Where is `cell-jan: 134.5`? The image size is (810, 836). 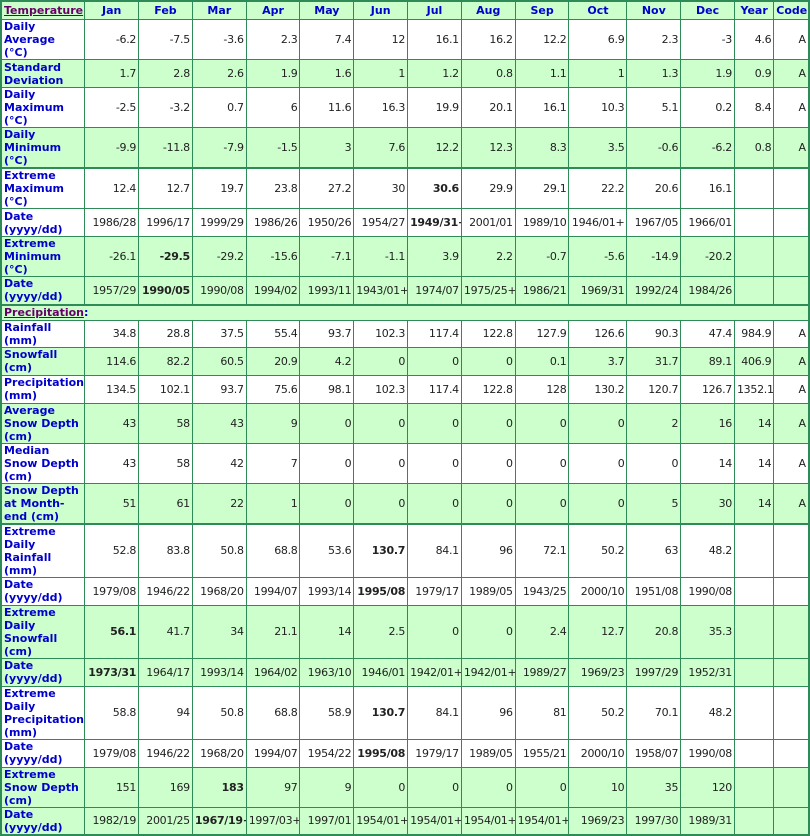
cell-jan: 134.5 is located at coordinates (112, 389).